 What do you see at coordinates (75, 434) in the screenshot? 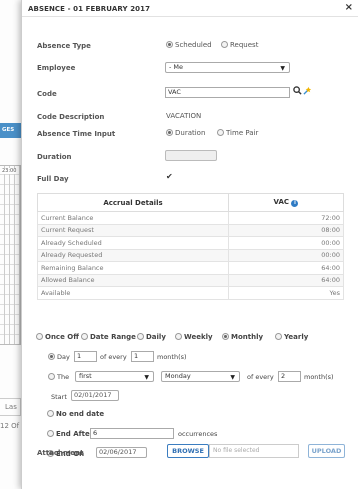
I see `end-after-label: End After` at bounding box center [75, 434].